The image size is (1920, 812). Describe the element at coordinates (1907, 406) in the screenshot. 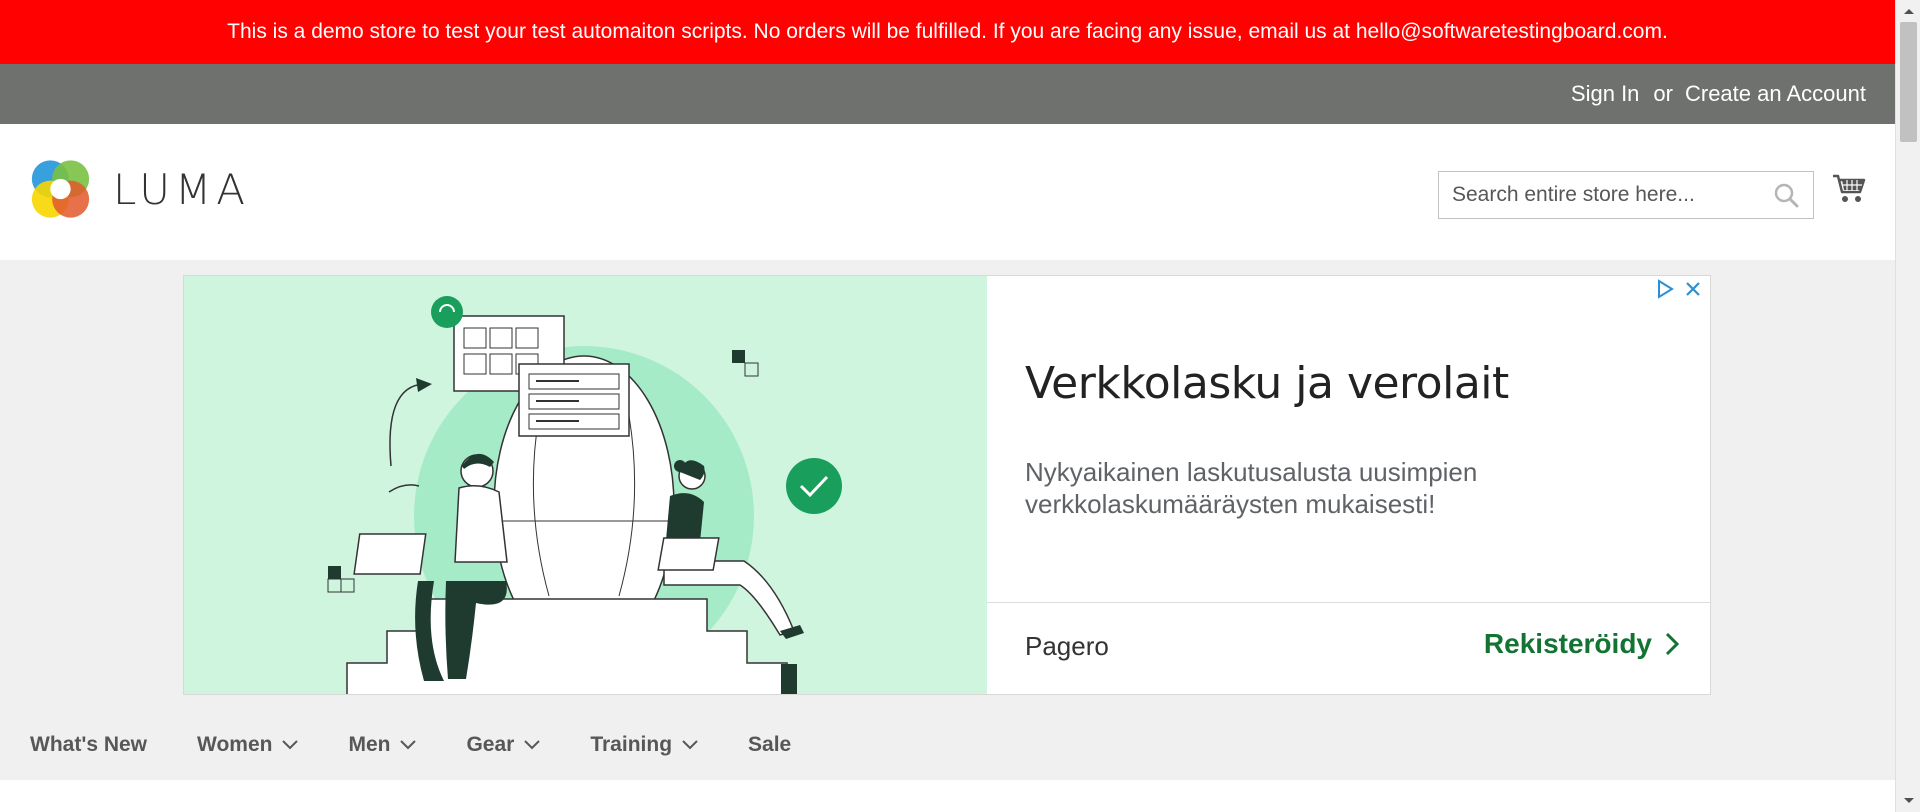

I see `vertical-scrollbar` at that location.